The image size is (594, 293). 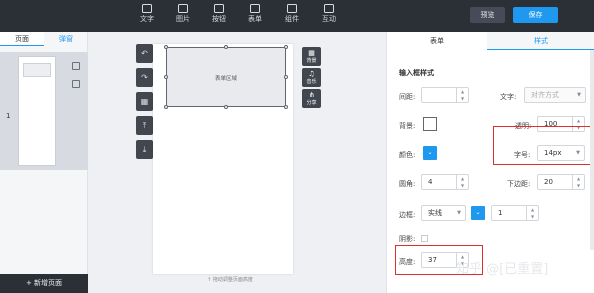 I want to click on page-thumbnail-item: 1, so click(x=44, y=111).